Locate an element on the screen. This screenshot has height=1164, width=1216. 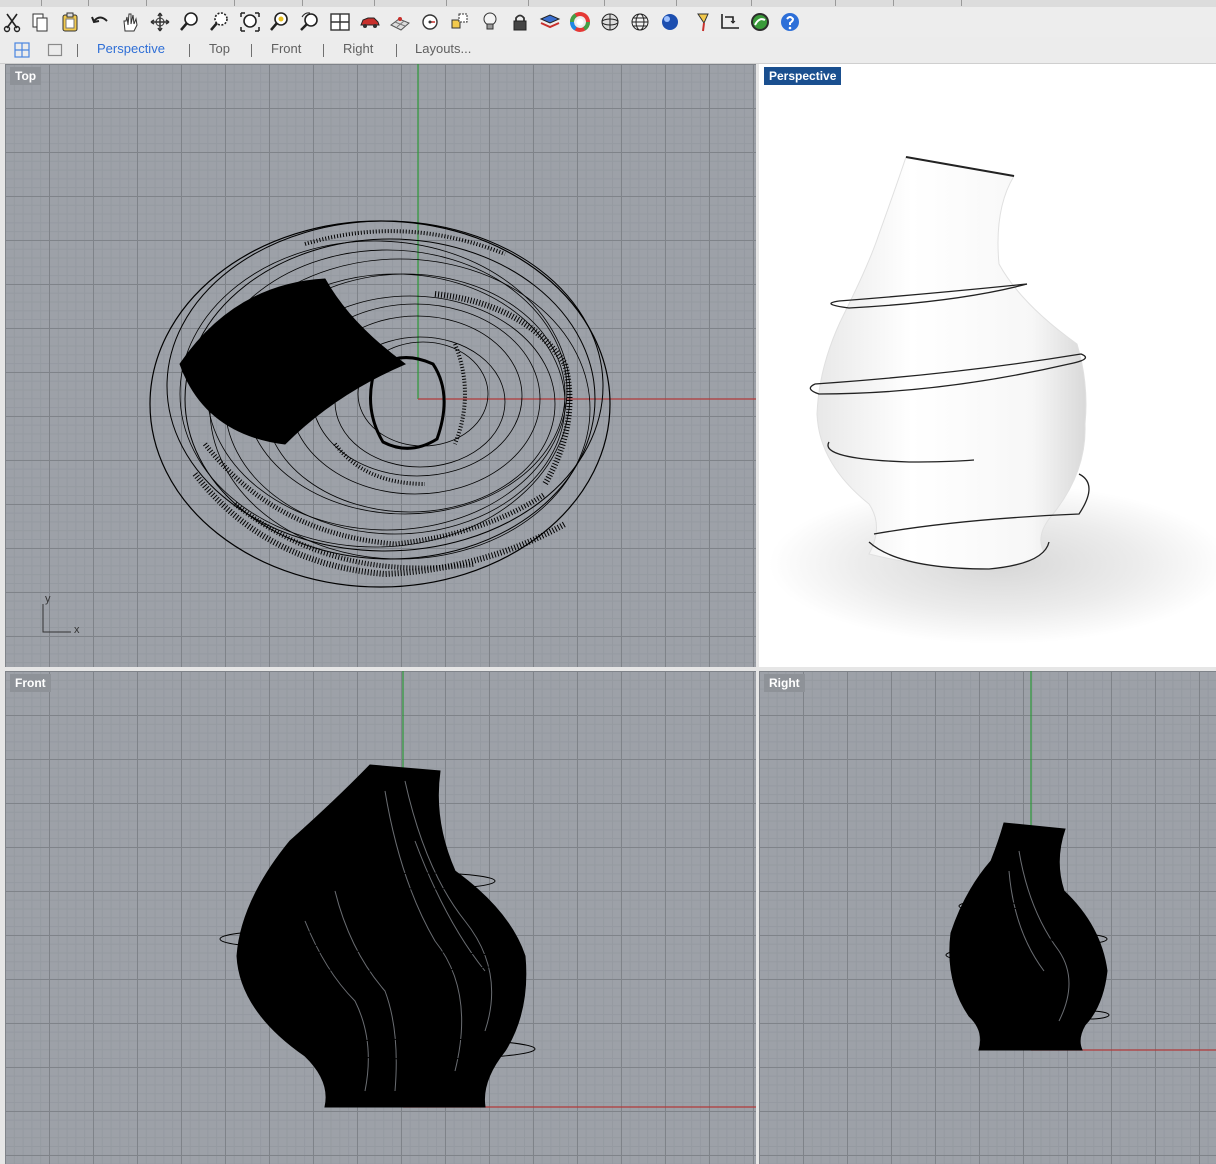
vase-wireframe-right is located at coordinates (1028, 936).